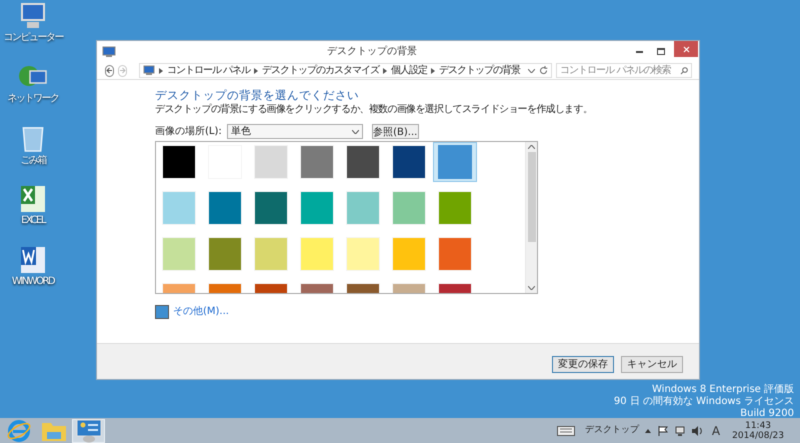  I want to click on clock-time: 11:43, so click(758, 425).